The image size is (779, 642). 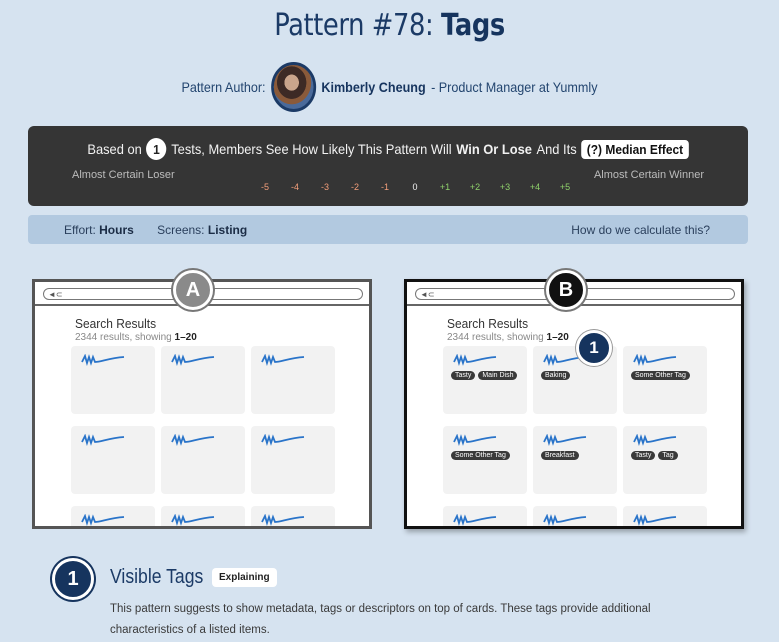 I want to click on detail-number-badge: 1, so click(x=73, y=579).